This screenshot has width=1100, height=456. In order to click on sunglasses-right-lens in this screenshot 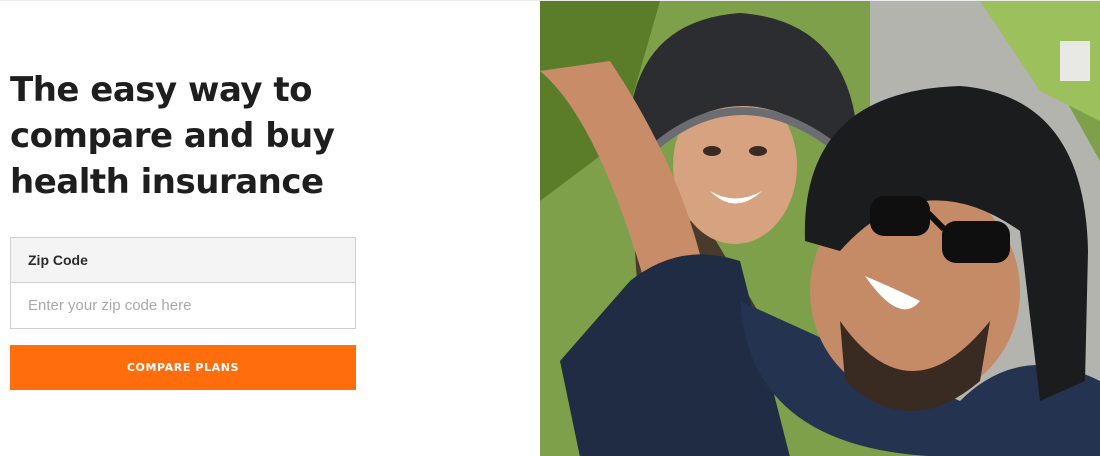, I will do `click(976, 242)`.